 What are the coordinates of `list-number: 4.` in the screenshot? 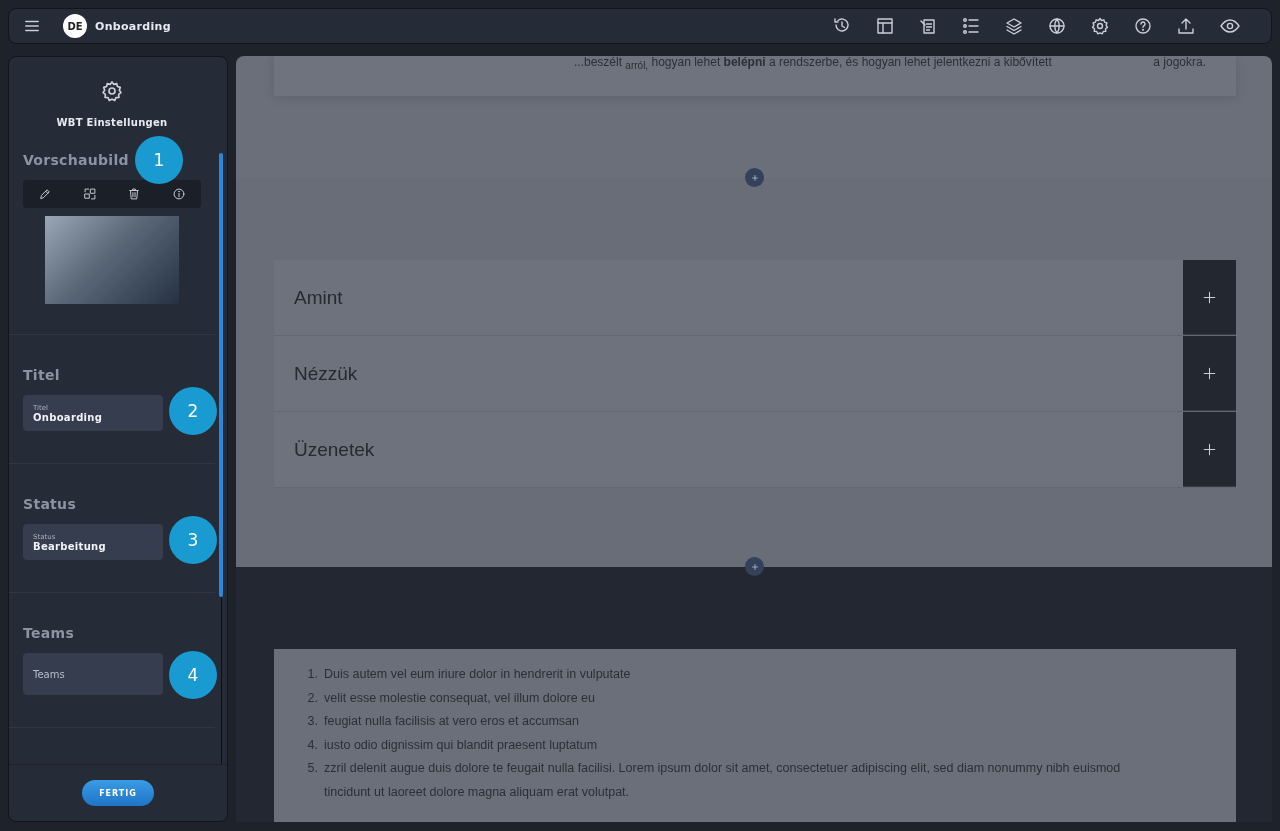 It's located at (312, 745).